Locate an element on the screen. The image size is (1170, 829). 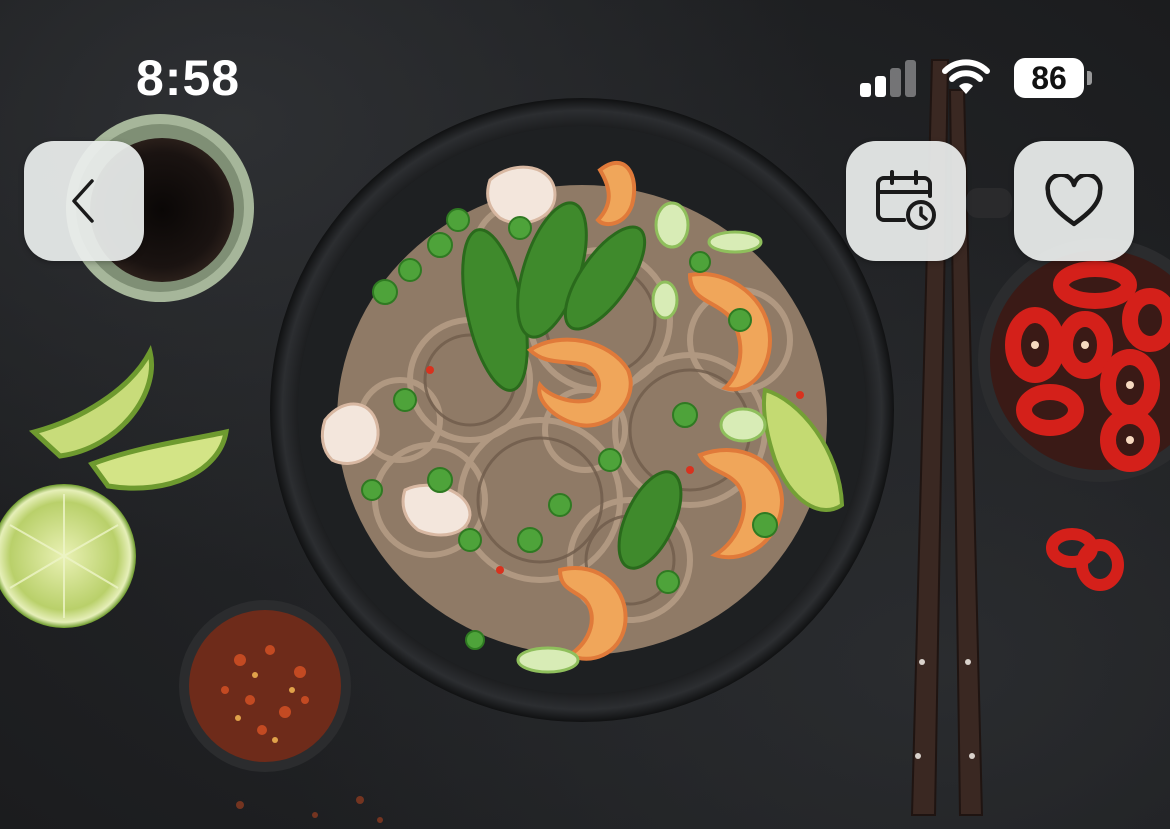
lime-slices is located at coordinates (115, 486).